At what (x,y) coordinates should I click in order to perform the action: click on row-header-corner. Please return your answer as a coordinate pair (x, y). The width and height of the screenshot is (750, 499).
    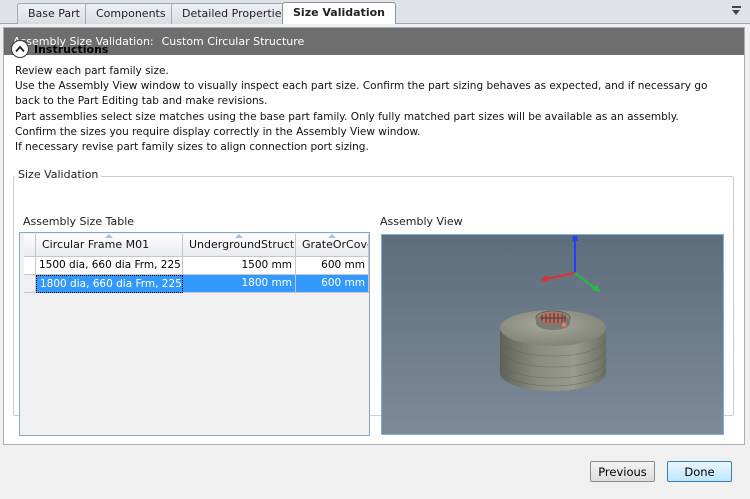
    Looking at the image, I should click on (30, 245).